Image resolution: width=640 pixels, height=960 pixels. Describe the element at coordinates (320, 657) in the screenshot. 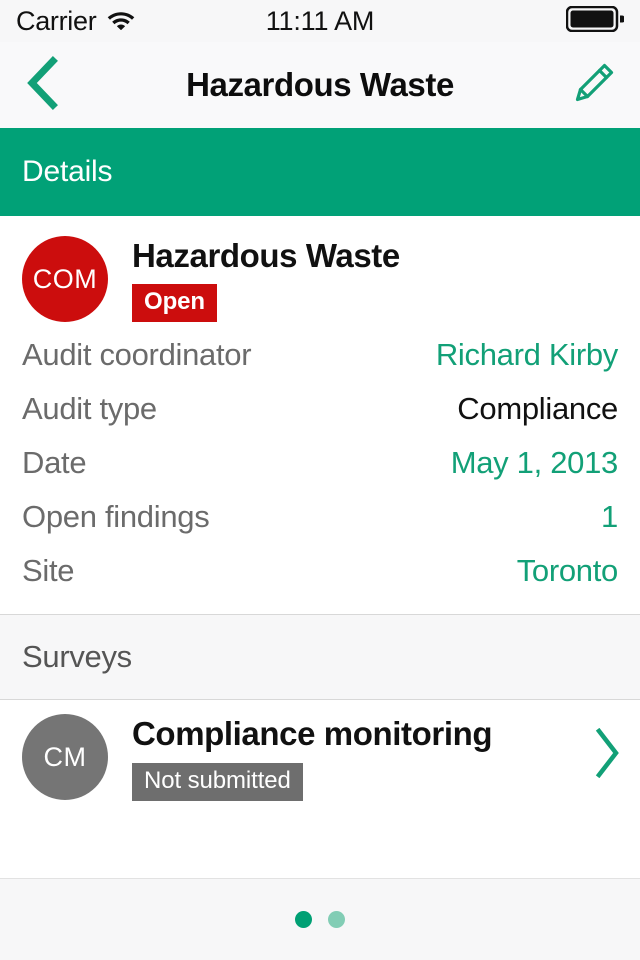

I see `section-header-surveys: Surveys` at that location.